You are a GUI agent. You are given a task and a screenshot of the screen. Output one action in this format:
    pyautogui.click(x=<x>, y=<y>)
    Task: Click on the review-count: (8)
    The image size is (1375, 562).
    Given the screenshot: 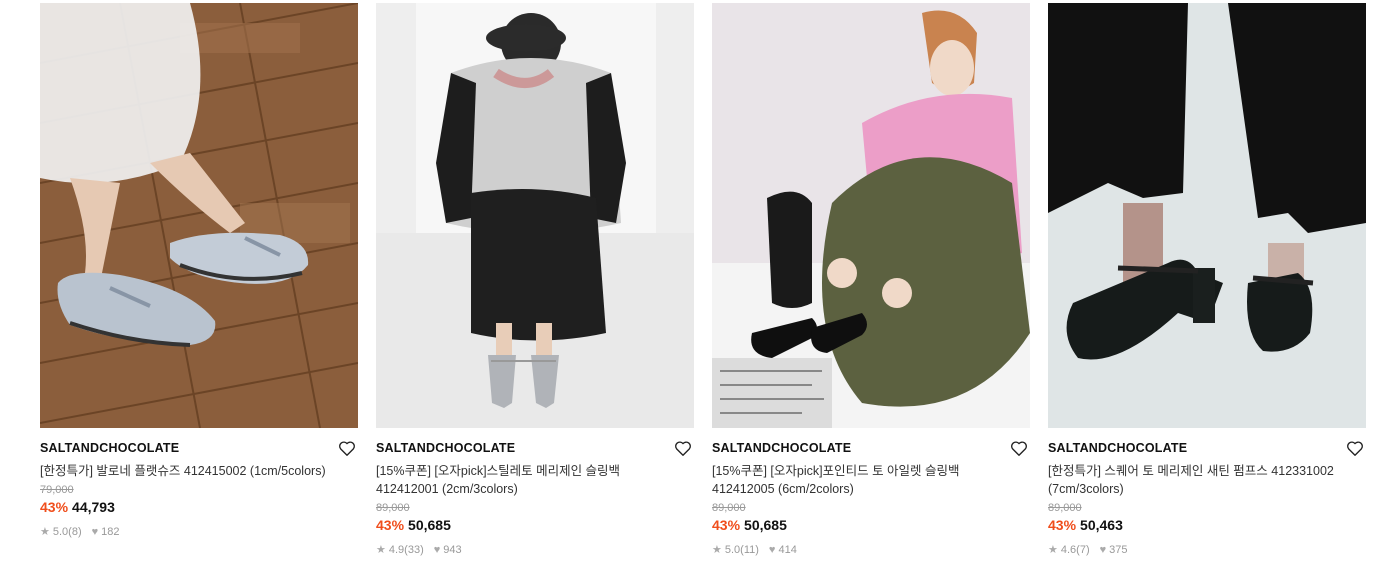 What is the action you would take?
    pyautogui.click(x=75, y=532)
    